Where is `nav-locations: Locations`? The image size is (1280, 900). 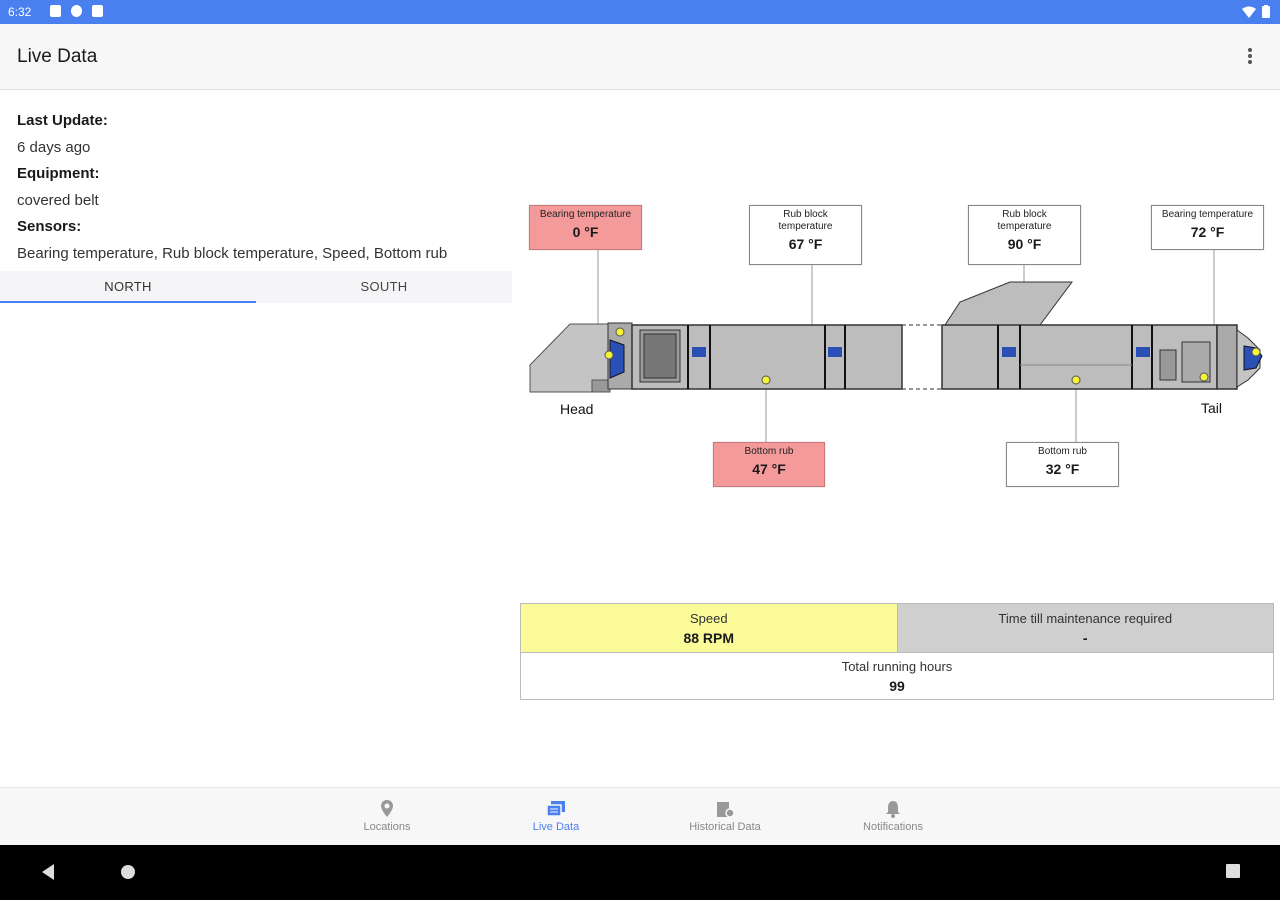
nav-locations: Locations is located at coordinates (387, 817).